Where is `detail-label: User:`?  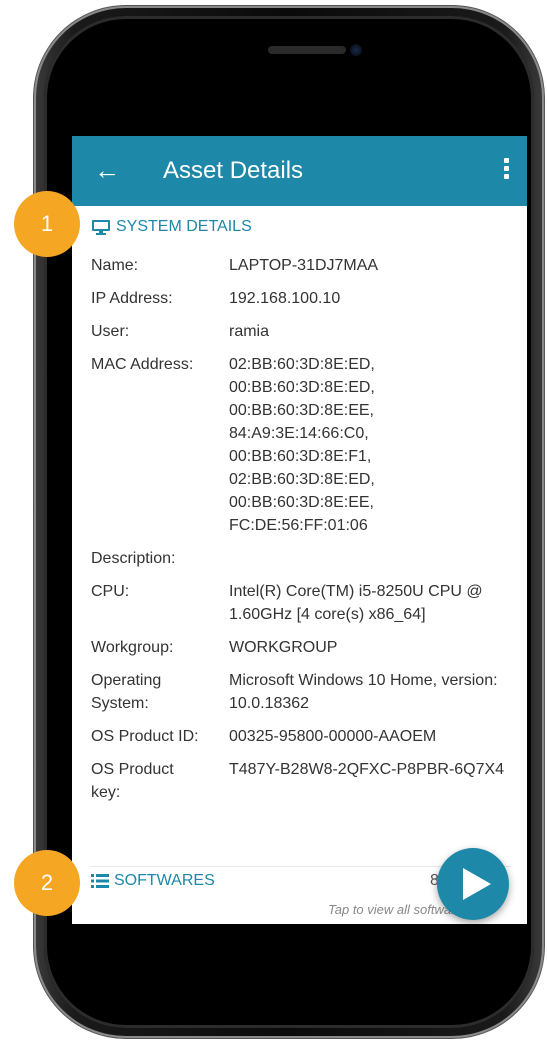 detail-label: User: is located at coordinates (110, 331).